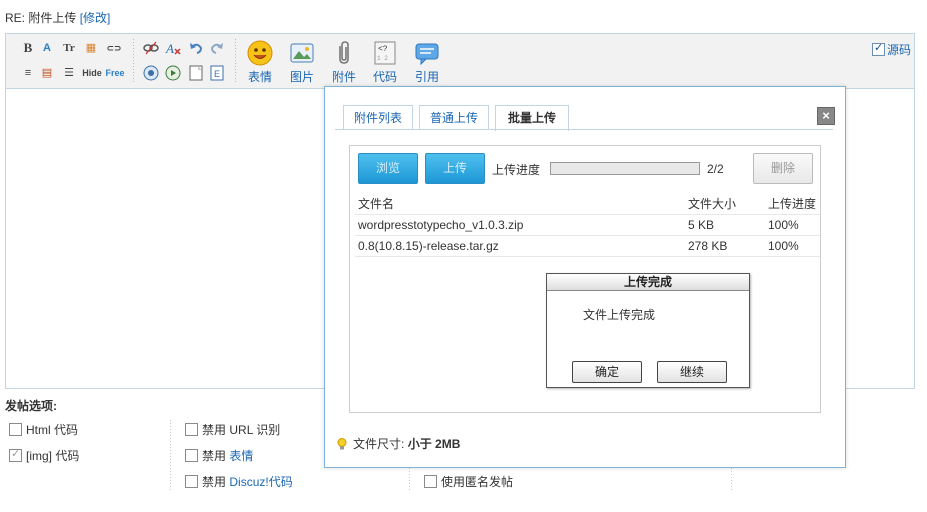 This screenshot has height=512, width=927. Describe the element at coordinates (169, 48) in the screenshot. I see `svg-text: A` at that location.